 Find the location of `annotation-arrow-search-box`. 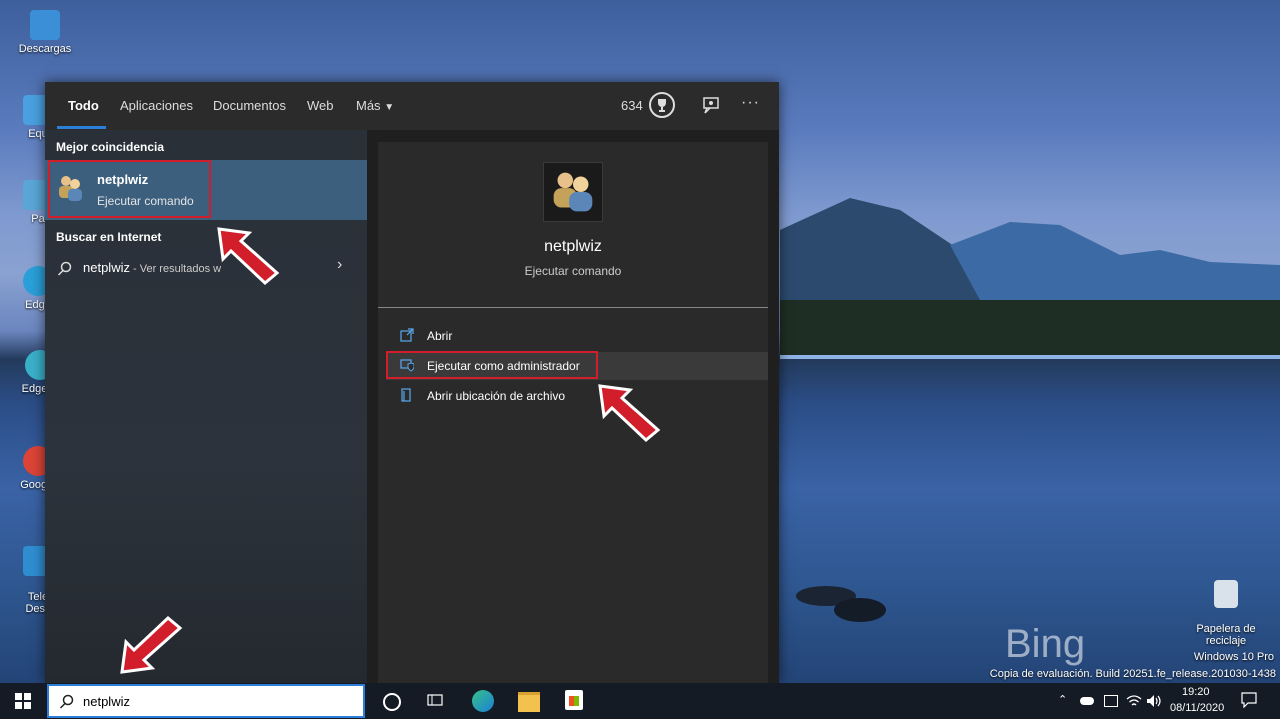

annotation-arrow-search-box is located at coordinates (151, 644).